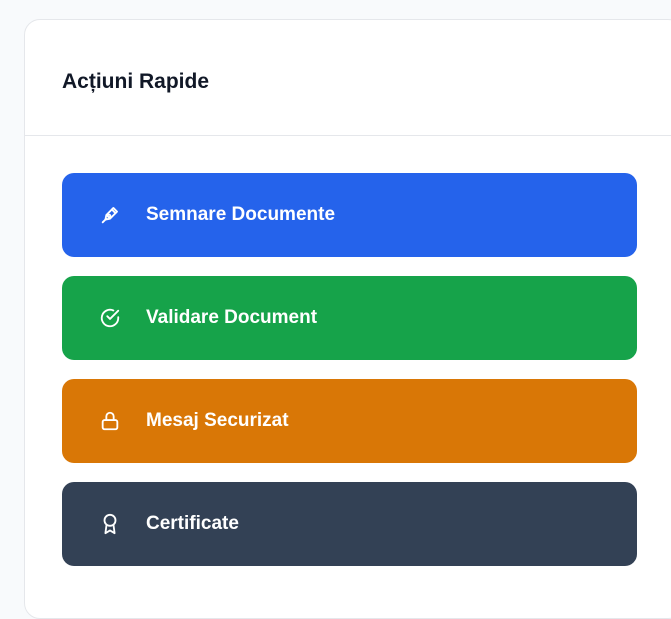  I want to click on lock-icon, so click(110, 421).